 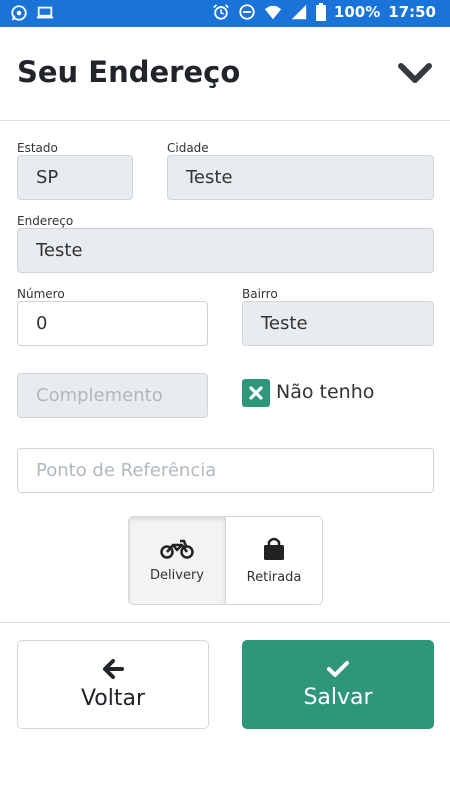 I want to click on back-button: Voltar, so click(x=113, y=684).